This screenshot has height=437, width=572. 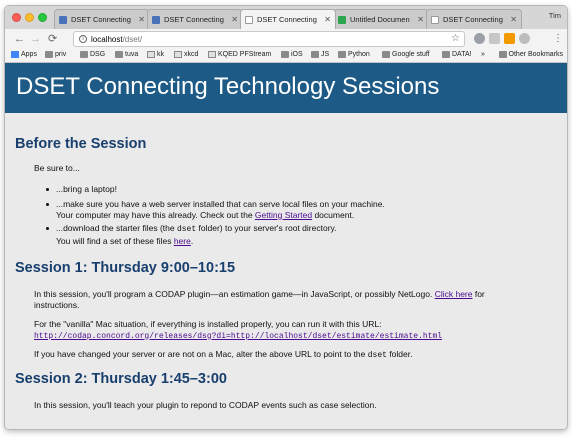 I want to click on info-icon: i, so click(x=83, y=39).